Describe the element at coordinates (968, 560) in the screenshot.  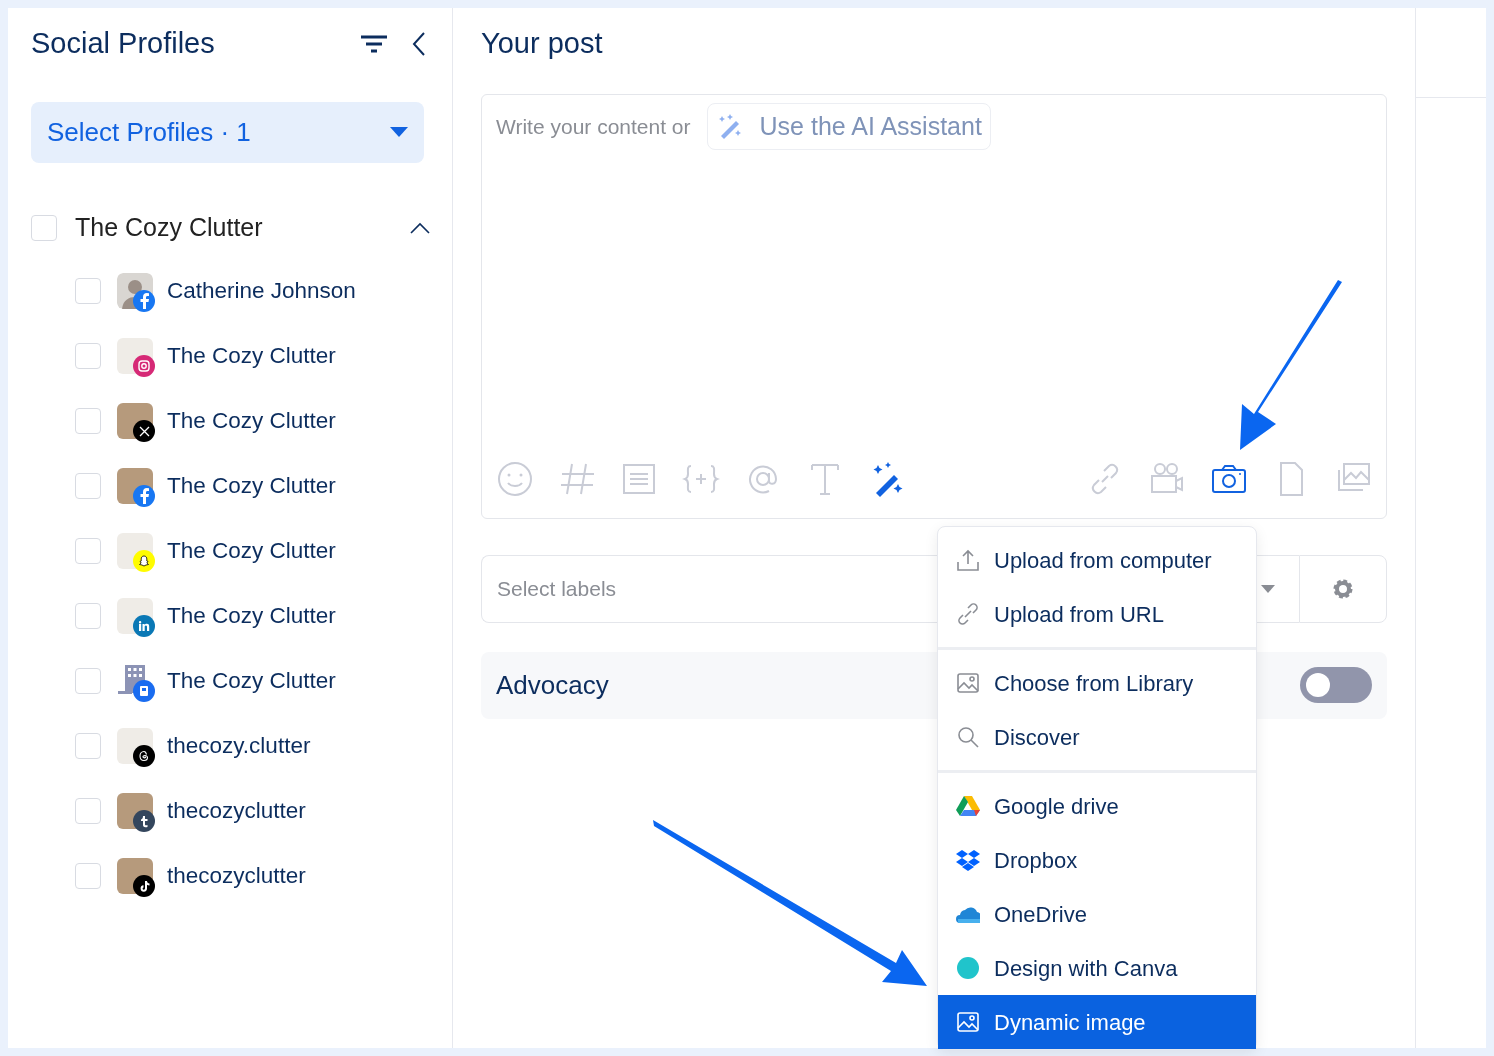
I see `upload-icon` at that location.